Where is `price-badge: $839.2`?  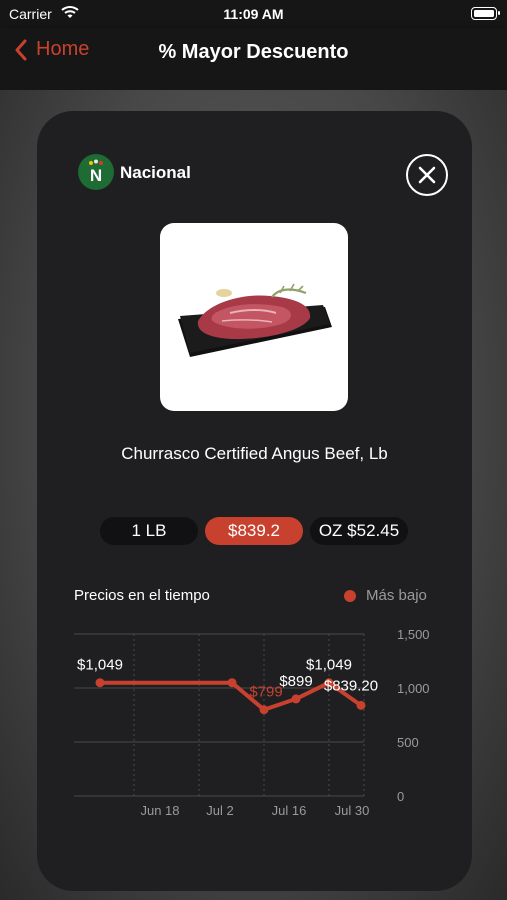
price-badge: $839.2 is located at coordinates (254, 531).